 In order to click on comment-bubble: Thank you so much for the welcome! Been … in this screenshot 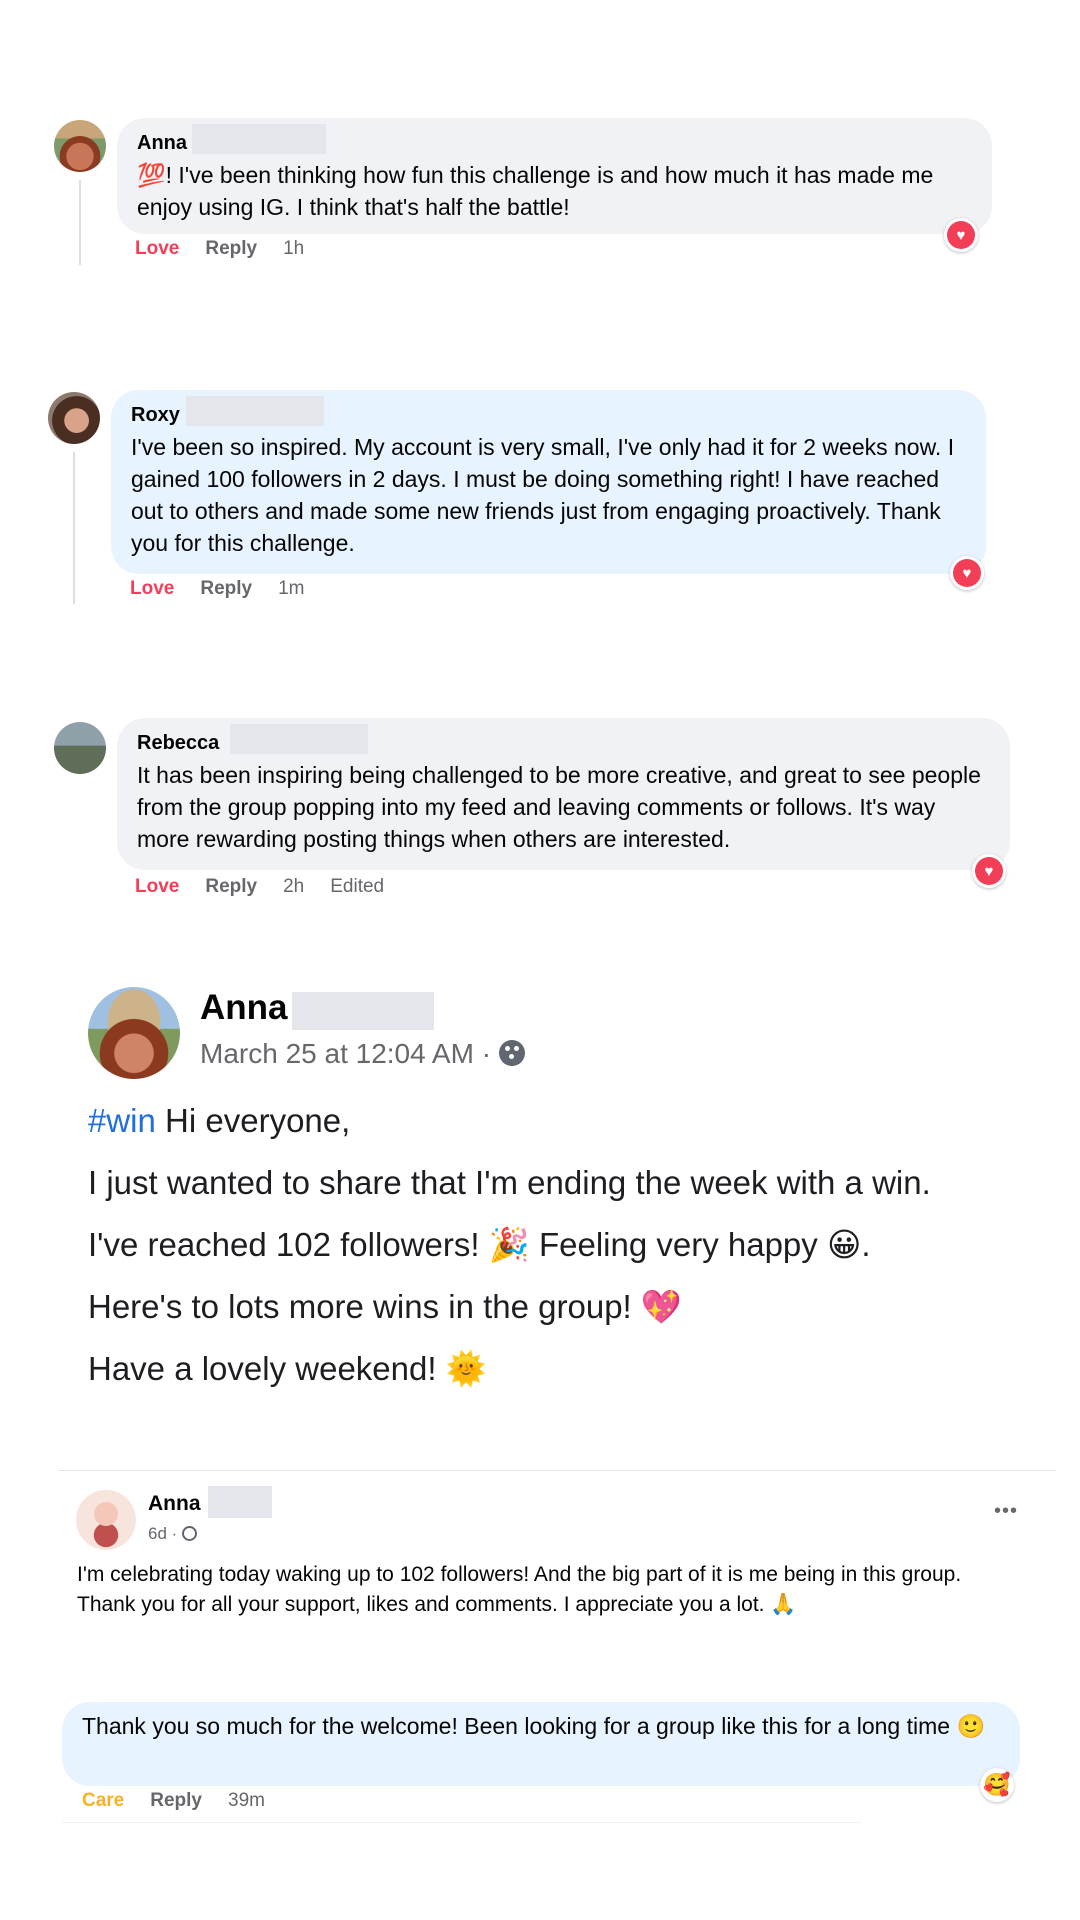, I will do `click(541, 1744)`.